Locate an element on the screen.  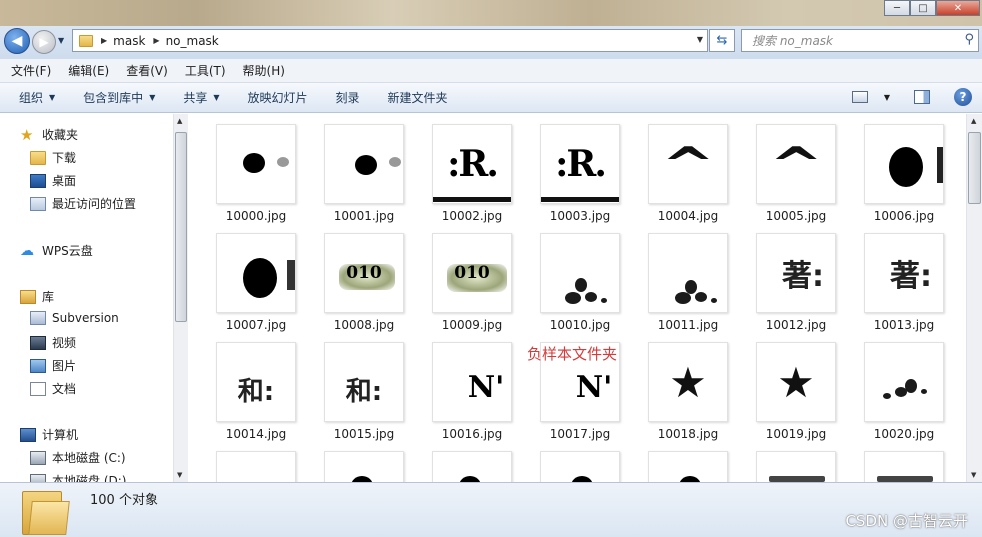
address-bar: ▶ mask ▶ no_mask ▼ is located at coordinates (390, 40).